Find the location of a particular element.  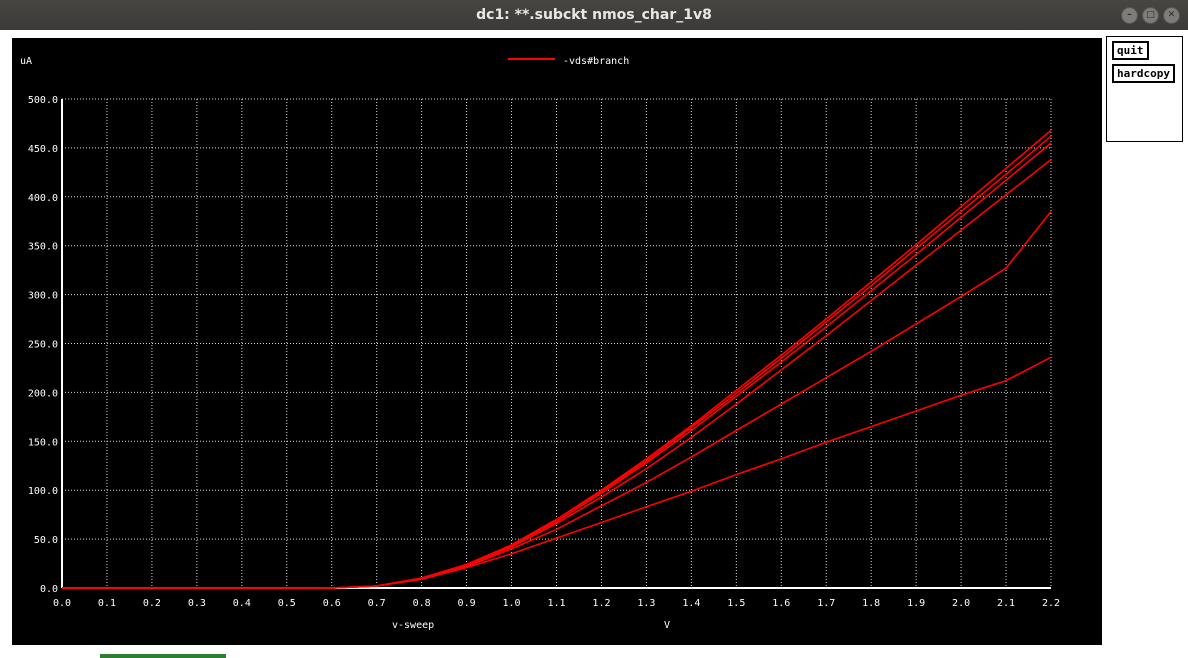

x-tick-label: 0.3 is located at coordinates (197, 603).